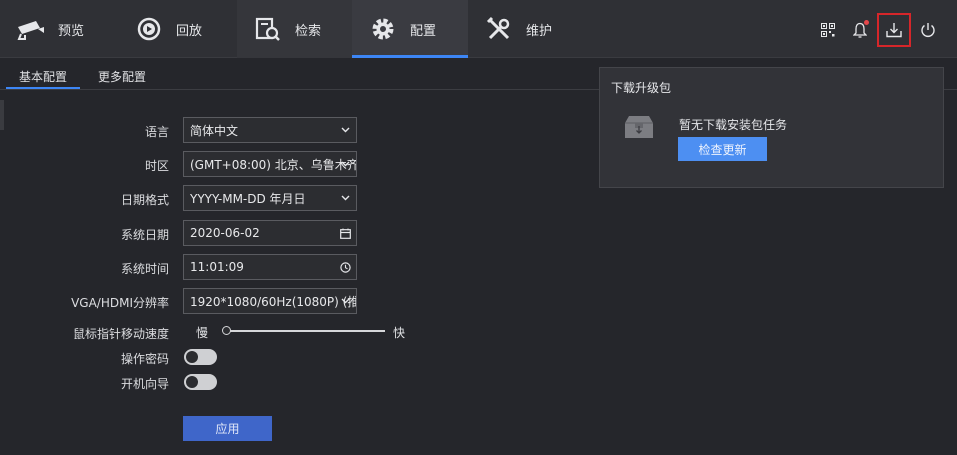 This screenshot has height=455, width=957. I want to click on mouse-speed-slider: 慢 快, so click(210, 331).